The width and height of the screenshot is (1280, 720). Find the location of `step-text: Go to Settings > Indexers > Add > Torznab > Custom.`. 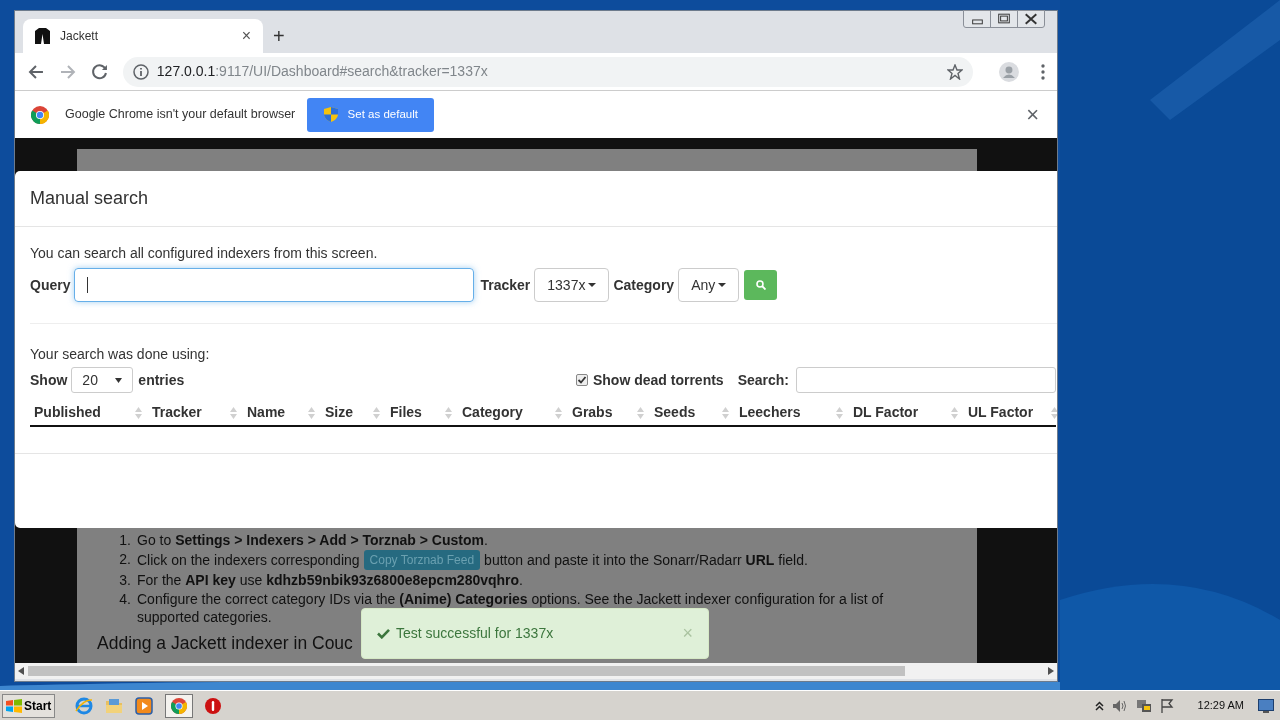

step-text: Go to Settings > Indexers > Add > Torznab > Custom. is located at coordinates (313, 540).